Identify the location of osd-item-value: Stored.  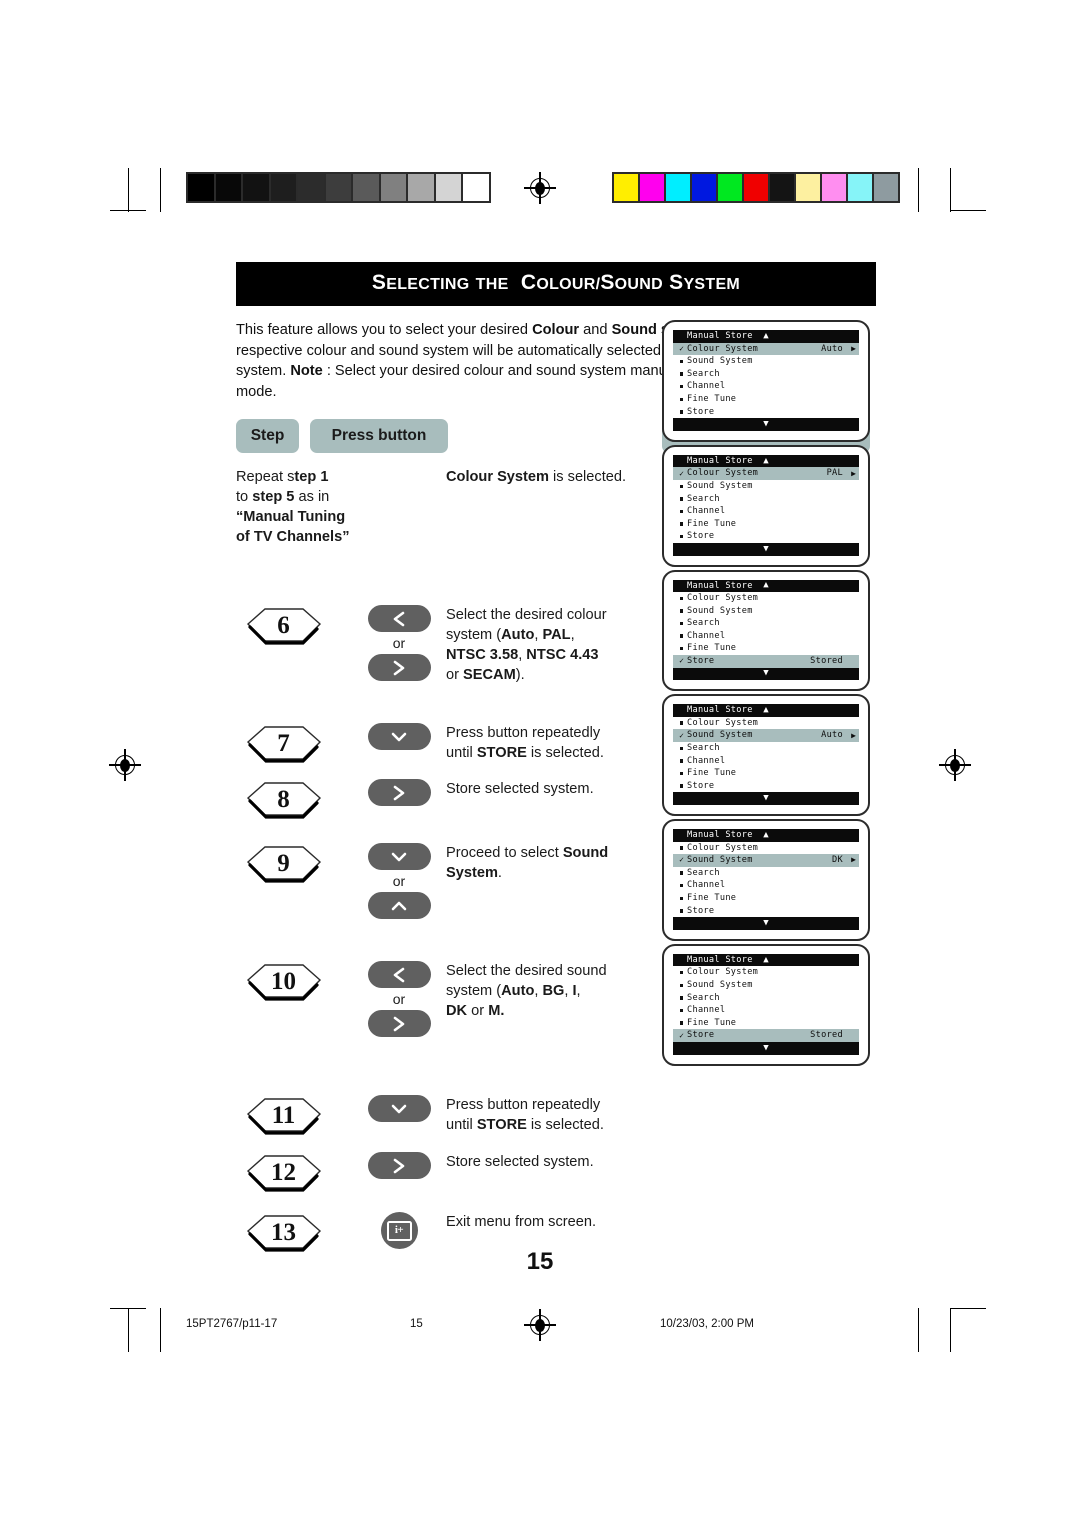
(826, 1035).